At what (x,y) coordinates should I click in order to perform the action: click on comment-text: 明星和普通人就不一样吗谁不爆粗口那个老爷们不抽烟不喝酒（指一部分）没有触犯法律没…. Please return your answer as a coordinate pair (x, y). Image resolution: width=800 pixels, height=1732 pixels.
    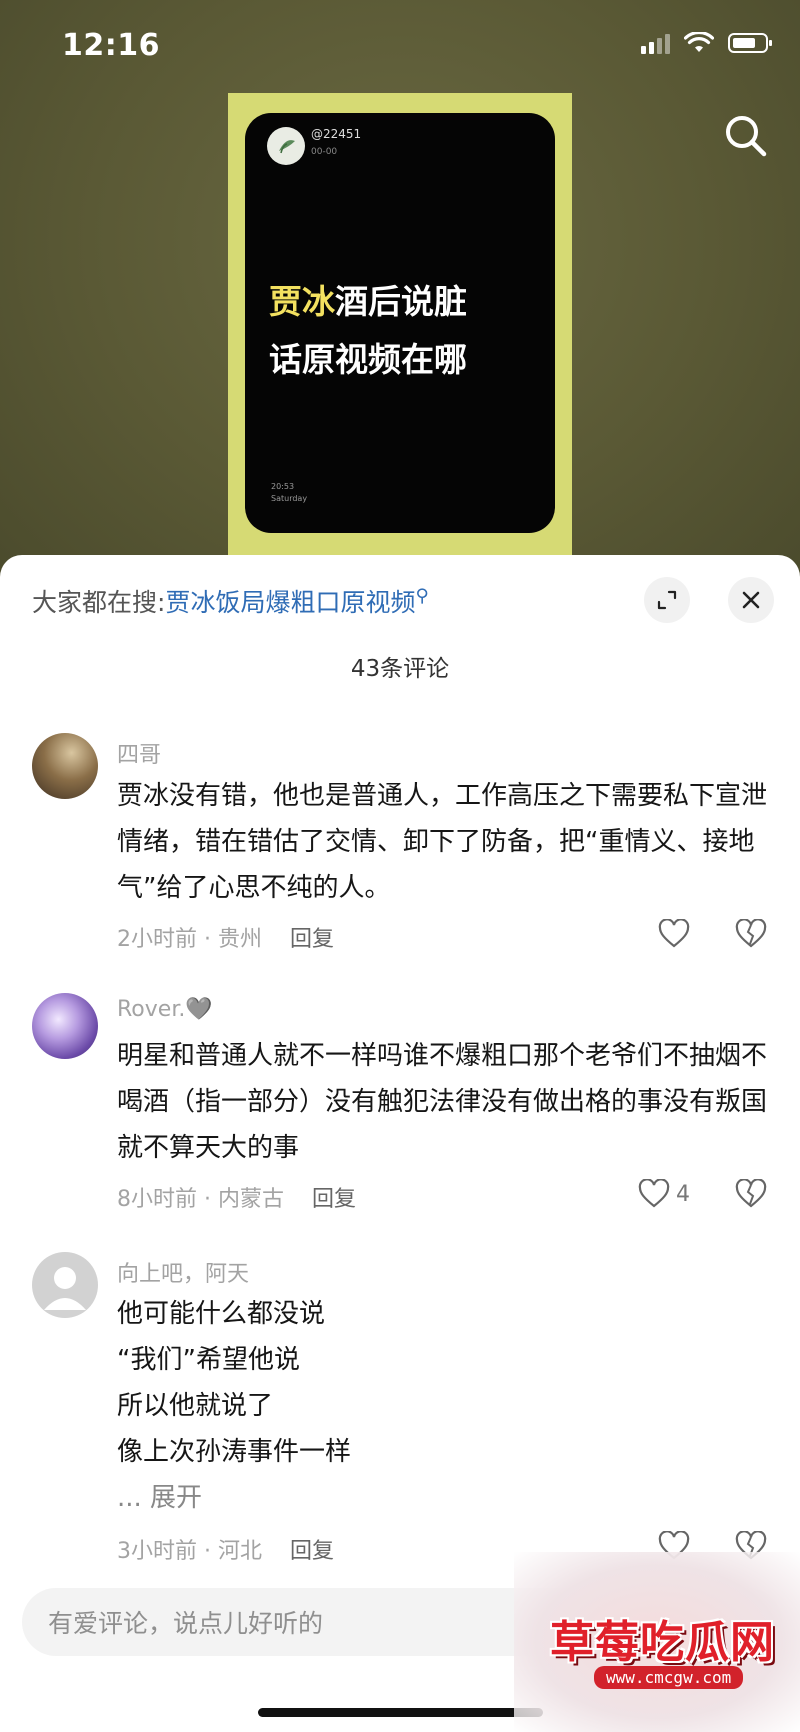
    Looking at the image, I should click on (447, 1102).